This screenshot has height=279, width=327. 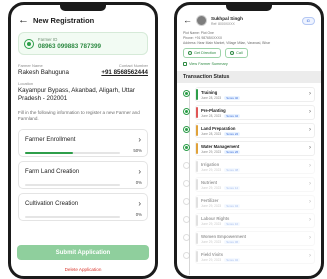 I want to click on transaction-status-header: Transaction Status, so click(x=249, y=77).